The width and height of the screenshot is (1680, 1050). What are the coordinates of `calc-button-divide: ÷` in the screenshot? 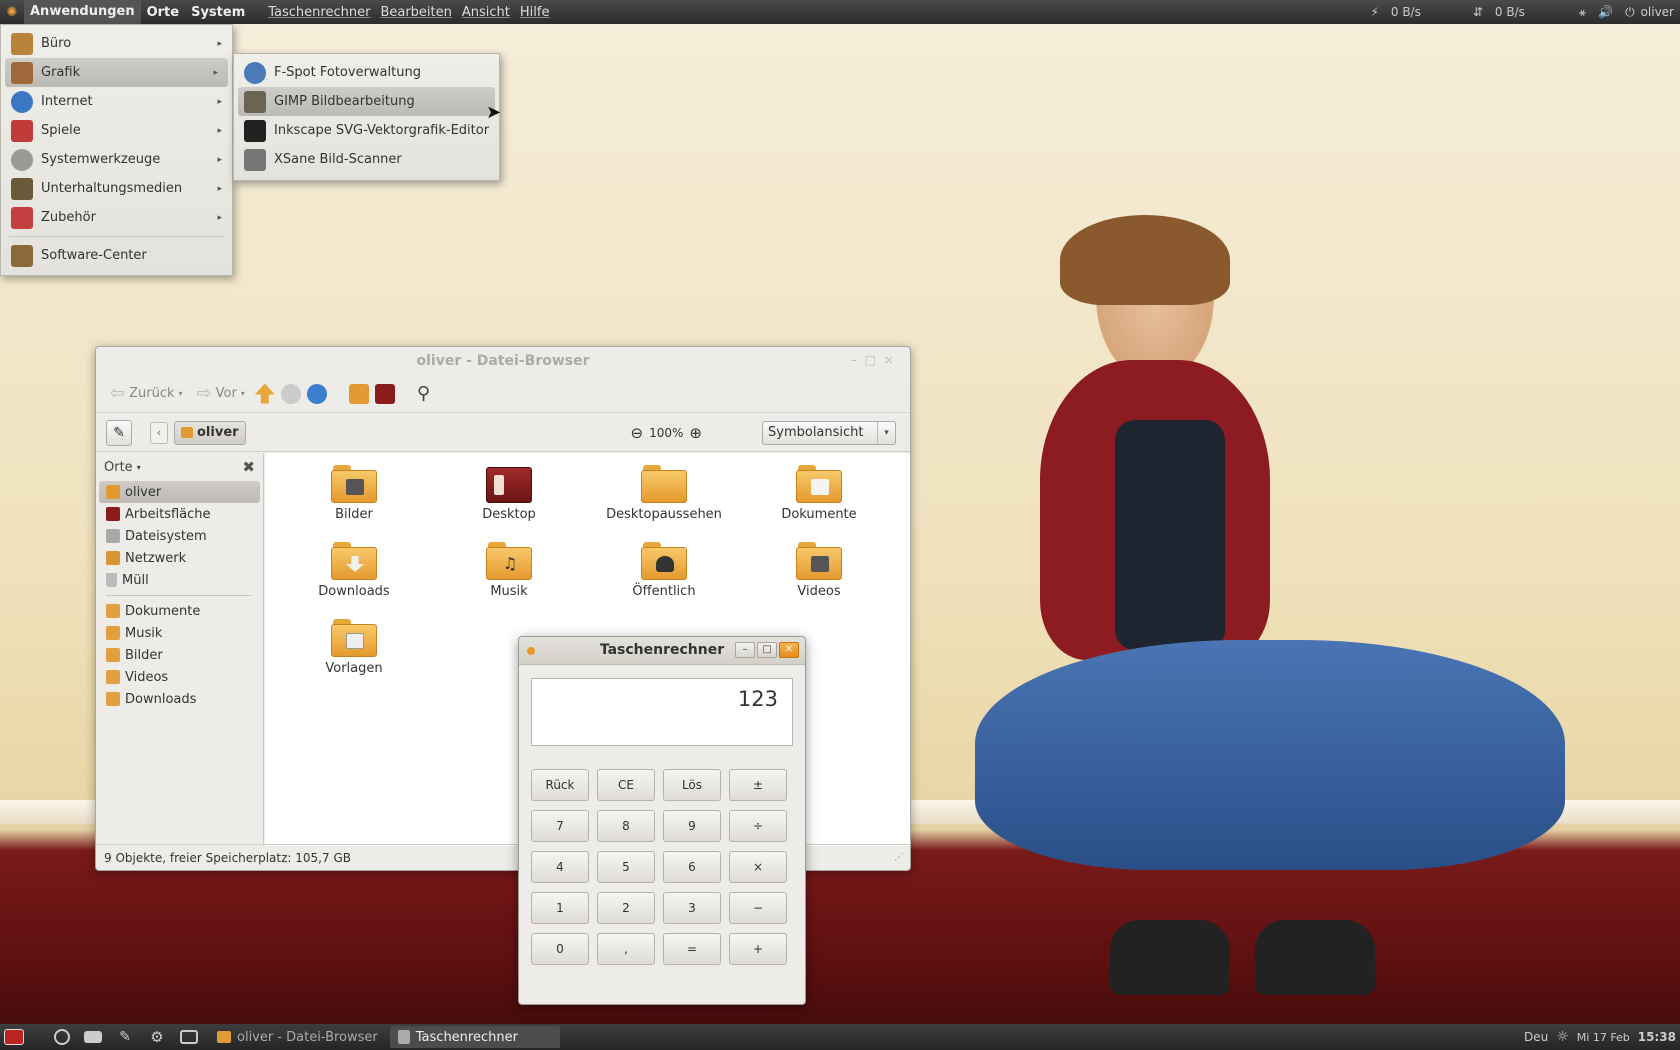 It's located at (758, 826).